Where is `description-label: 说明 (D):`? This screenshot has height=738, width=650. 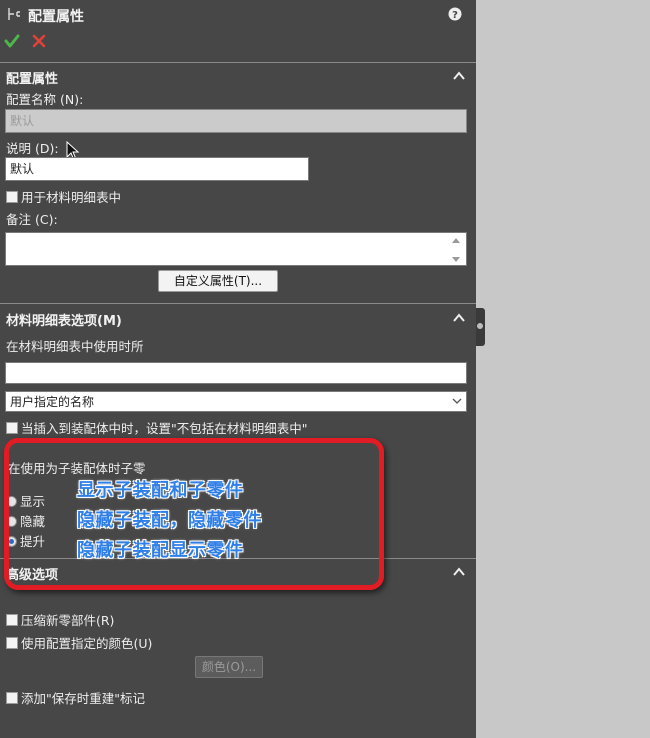 description-label: 说明 (D): is located at coordinates (32, 148).